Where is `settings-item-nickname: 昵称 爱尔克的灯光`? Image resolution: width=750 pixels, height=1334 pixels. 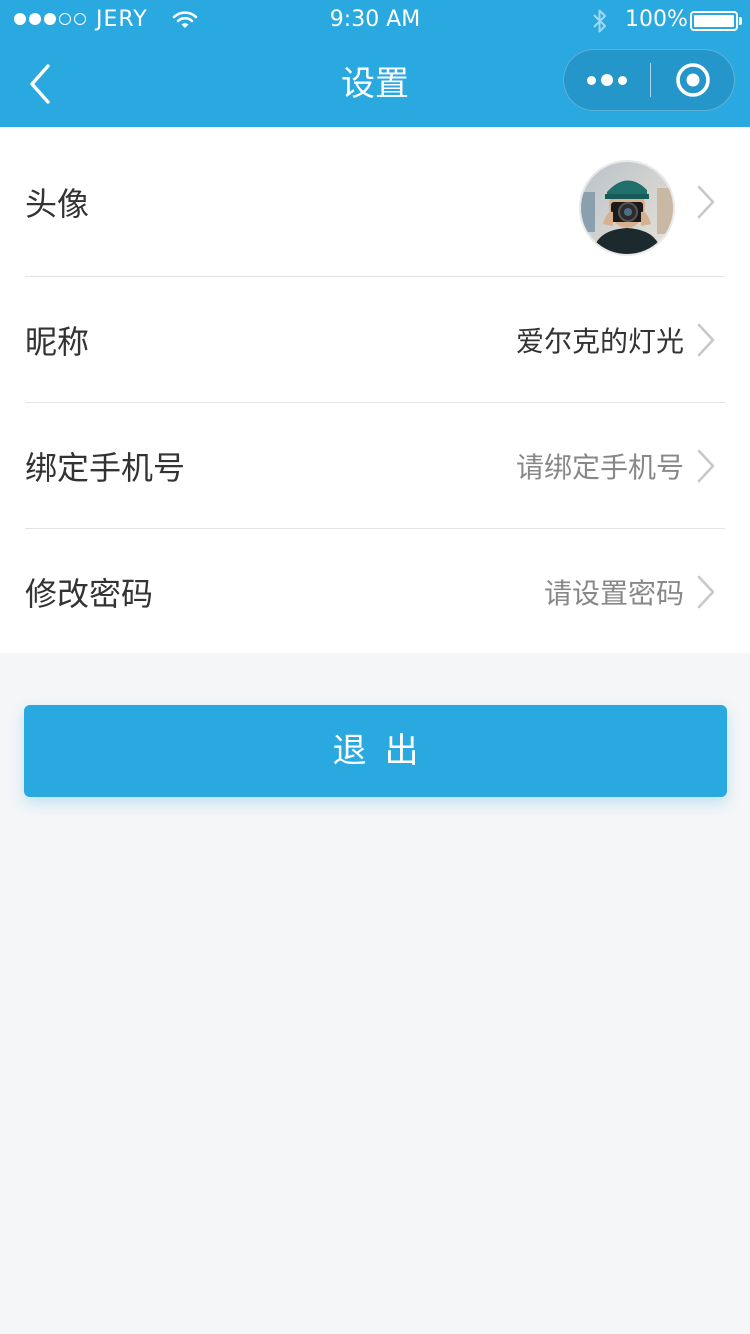
settings-item-nickname: 昵称 爱尔克的灯光 is located at coordinates (375, 340).